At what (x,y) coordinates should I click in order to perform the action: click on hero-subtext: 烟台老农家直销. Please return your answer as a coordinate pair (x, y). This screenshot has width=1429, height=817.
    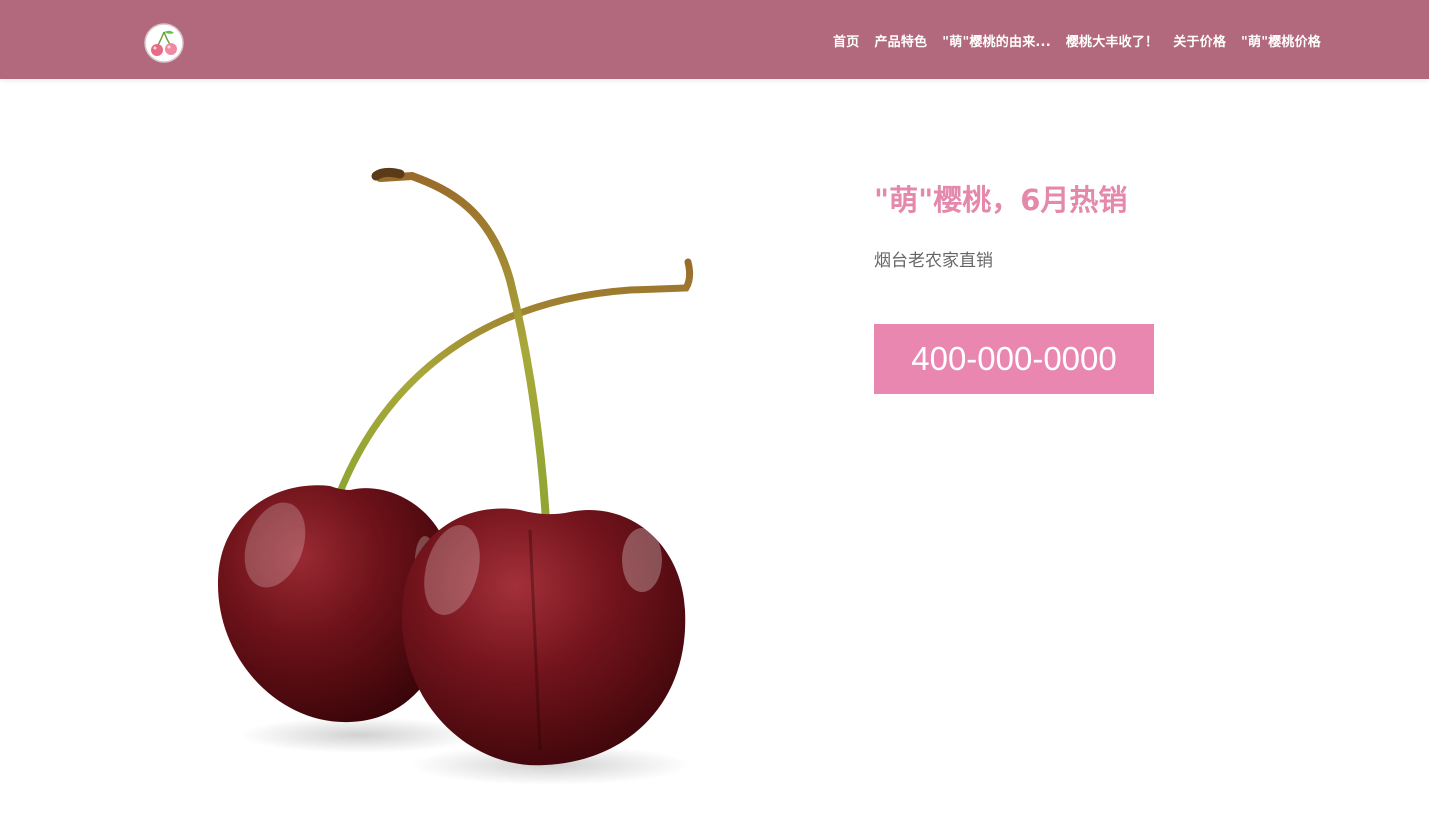
    Looking at the image, I should click on (933, 261).